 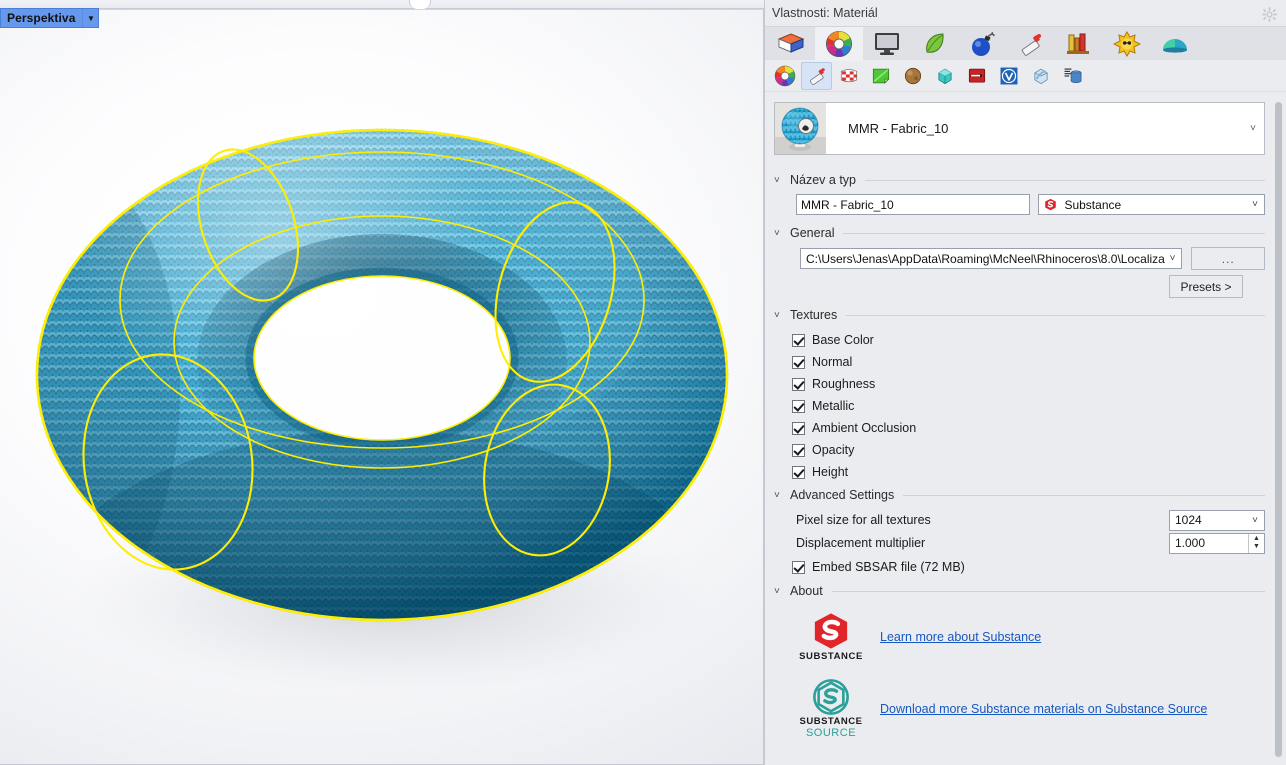 What do you see at coordinates (1019, 384) in the screenshot?
I see `texture-checkbox-row: Roughness` at bounding box center [1019, 384].